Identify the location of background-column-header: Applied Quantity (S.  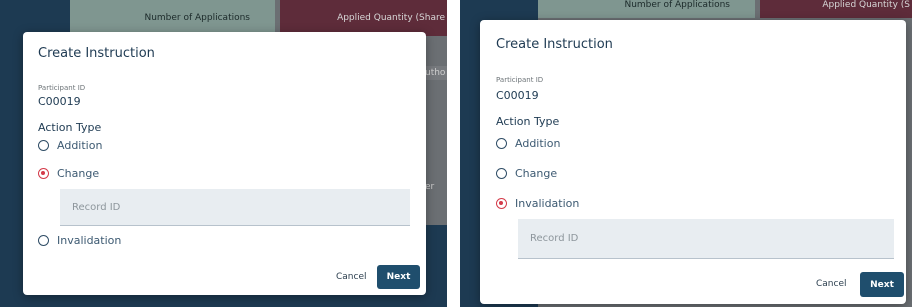
(836, 9).